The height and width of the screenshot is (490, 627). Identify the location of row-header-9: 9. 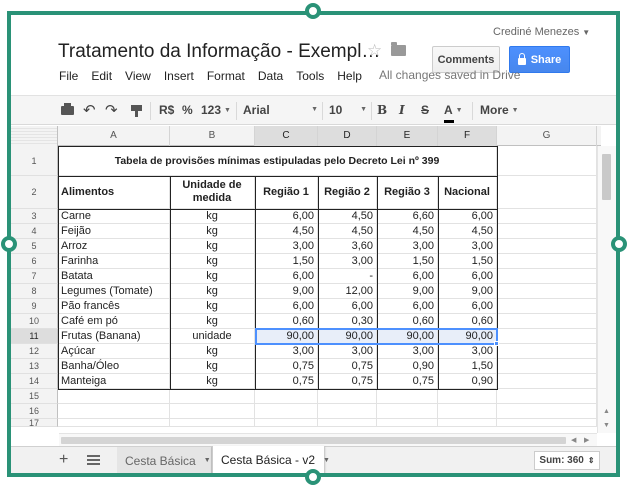
(34, 306).